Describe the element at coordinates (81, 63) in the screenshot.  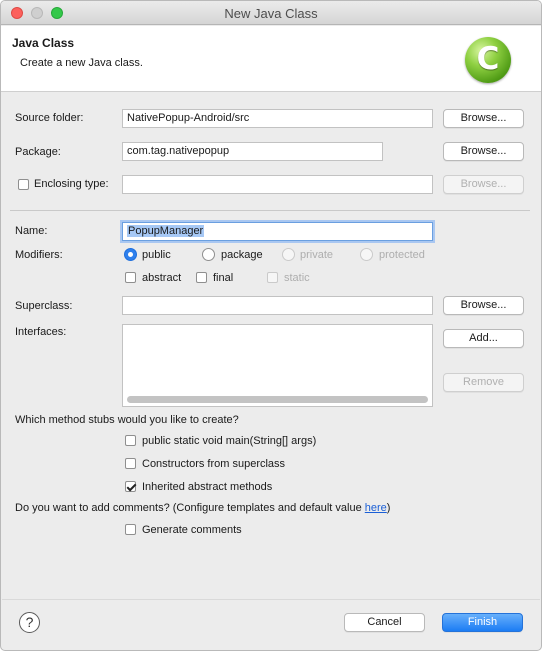
I see `wizard-page-description: Create a new Java class.` at that location.